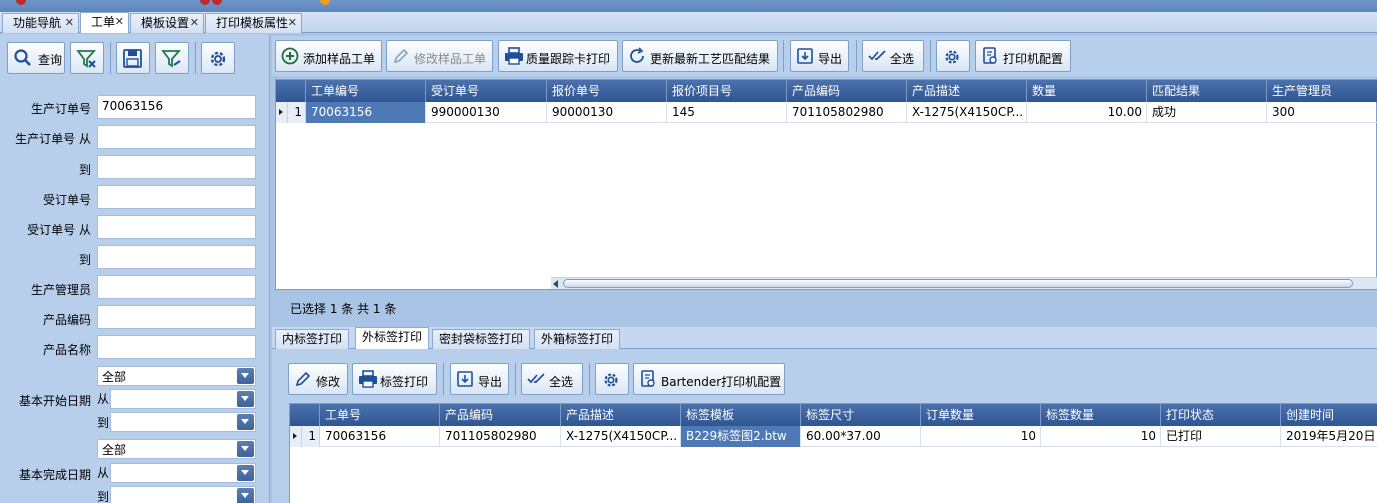 This screenshot has width=1377, height=503. Describe the element at coordinates (176, 376) in the screenshot. I see `start-date-mode-select: 全部` at that location.